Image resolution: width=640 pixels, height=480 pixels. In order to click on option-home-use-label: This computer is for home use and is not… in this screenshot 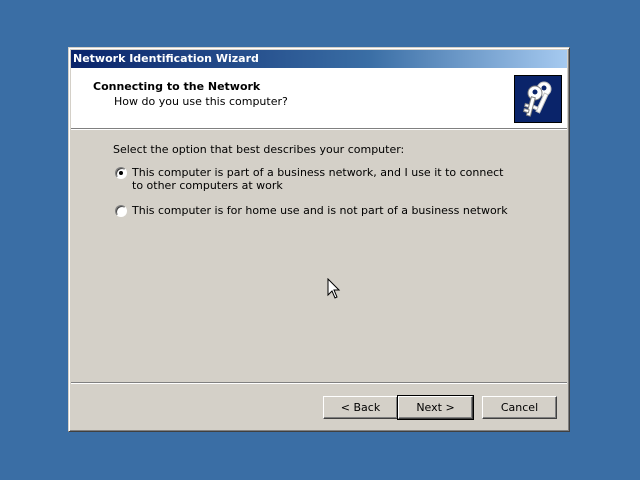, I will do `click(322, 210)`.